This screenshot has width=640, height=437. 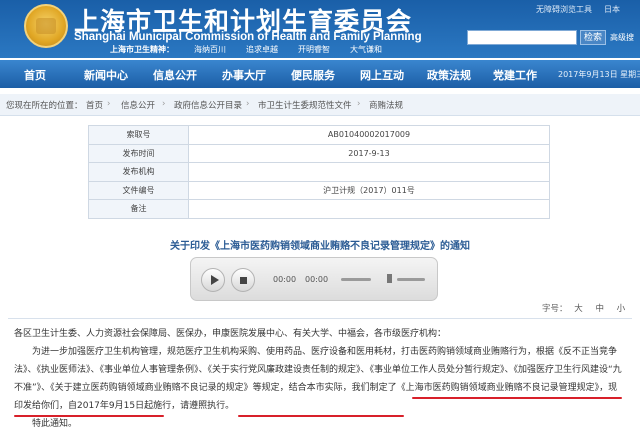 What do you see at coordinates (564, 9) in the screenshot?
I see `accessibility-link: 无障碍浏览工具` at bounding box center [564, 9].